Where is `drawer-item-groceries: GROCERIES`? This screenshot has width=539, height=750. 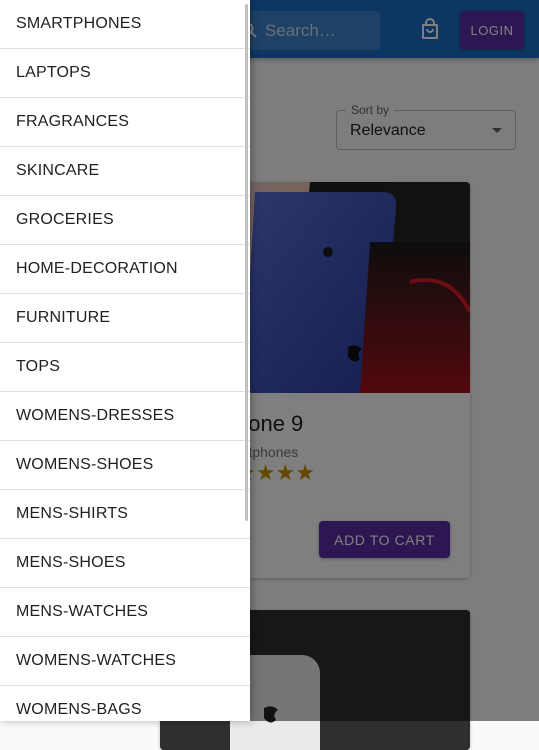
drawer-item-groceries: GROCERIES is located at coordinates (125, 220).